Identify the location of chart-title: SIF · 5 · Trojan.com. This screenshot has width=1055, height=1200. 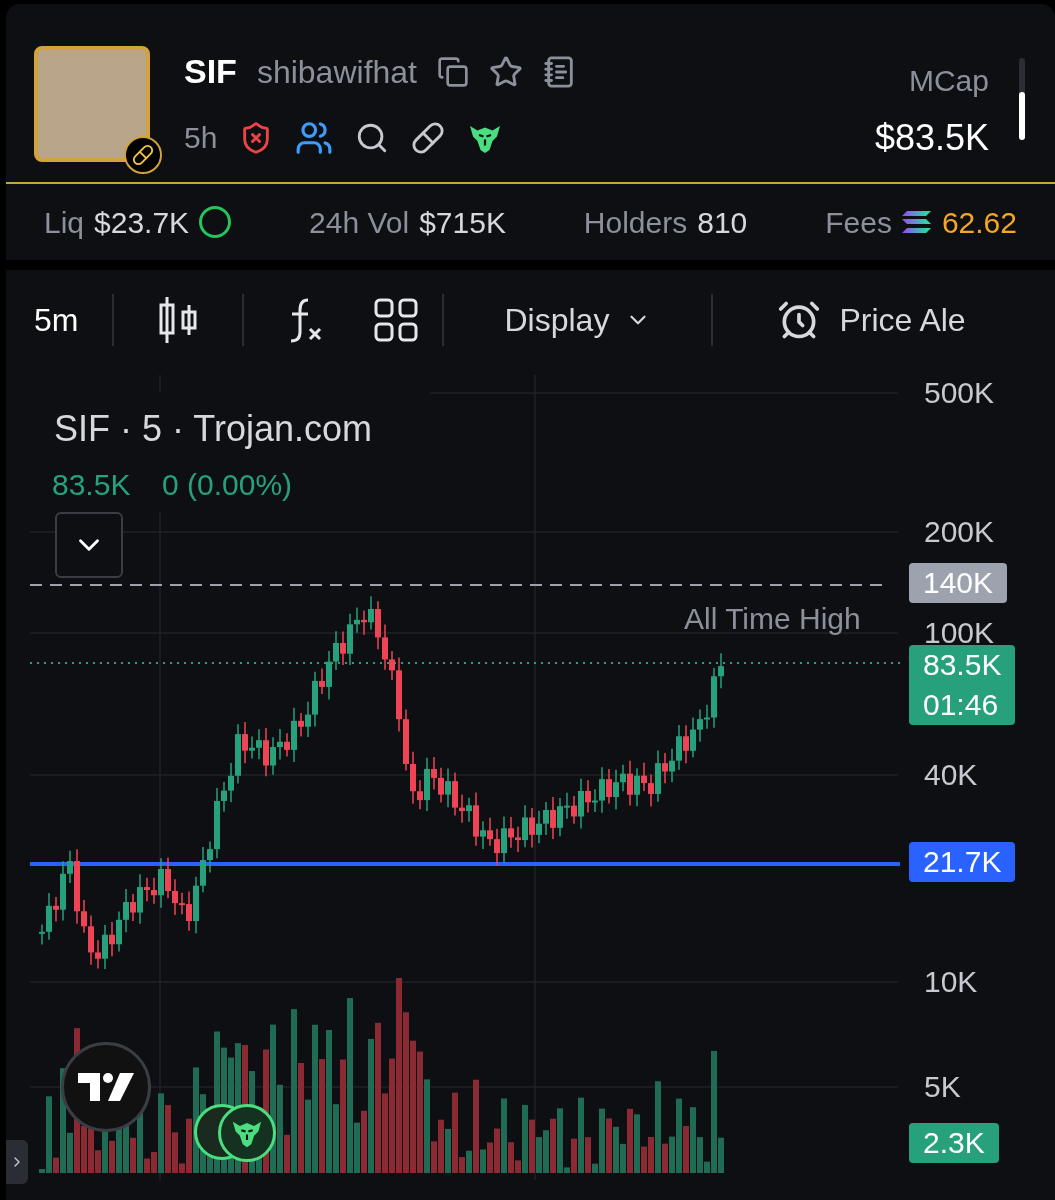
(213, 429).